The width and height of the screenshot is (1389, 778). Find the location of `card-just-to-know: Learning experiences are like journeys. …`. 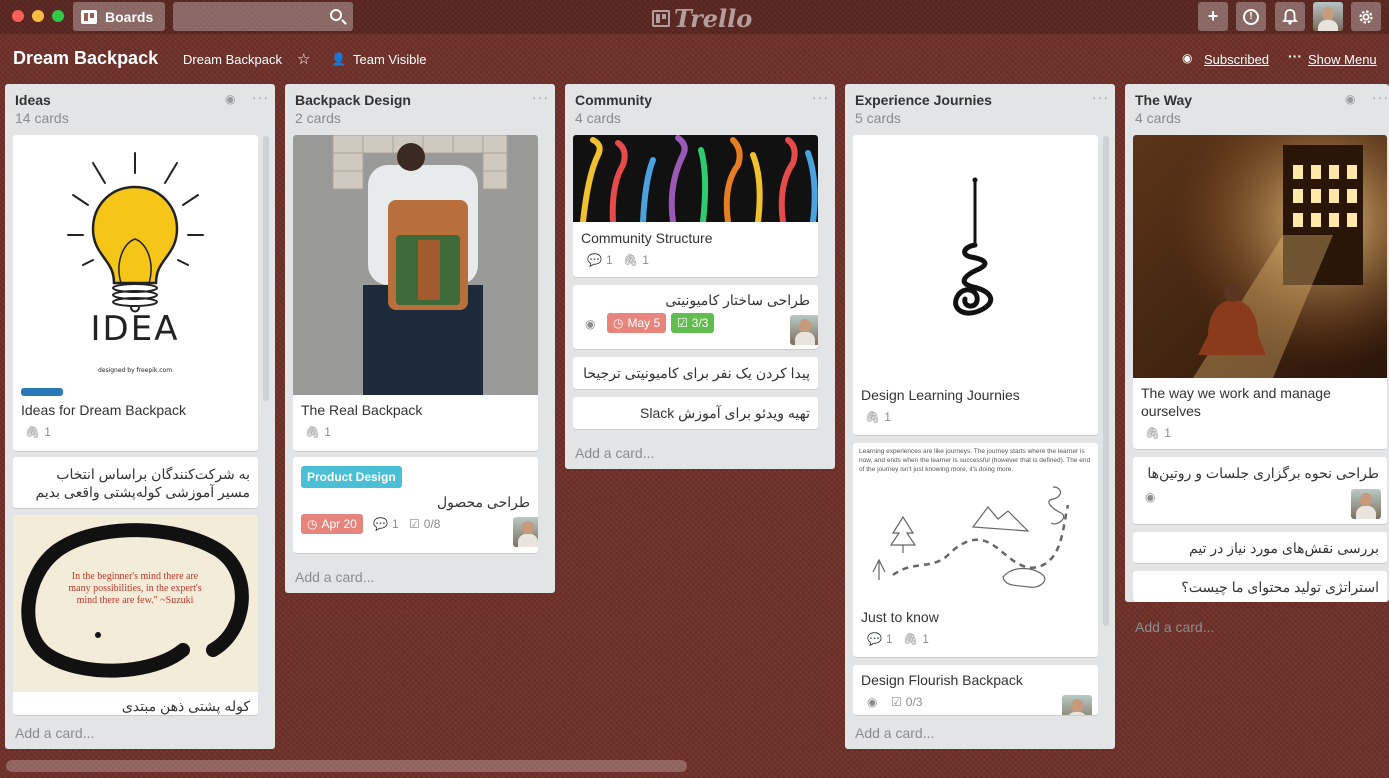

card-just-to-know: Learning experiences are like journeys. … is located at coordinates (975, 550).